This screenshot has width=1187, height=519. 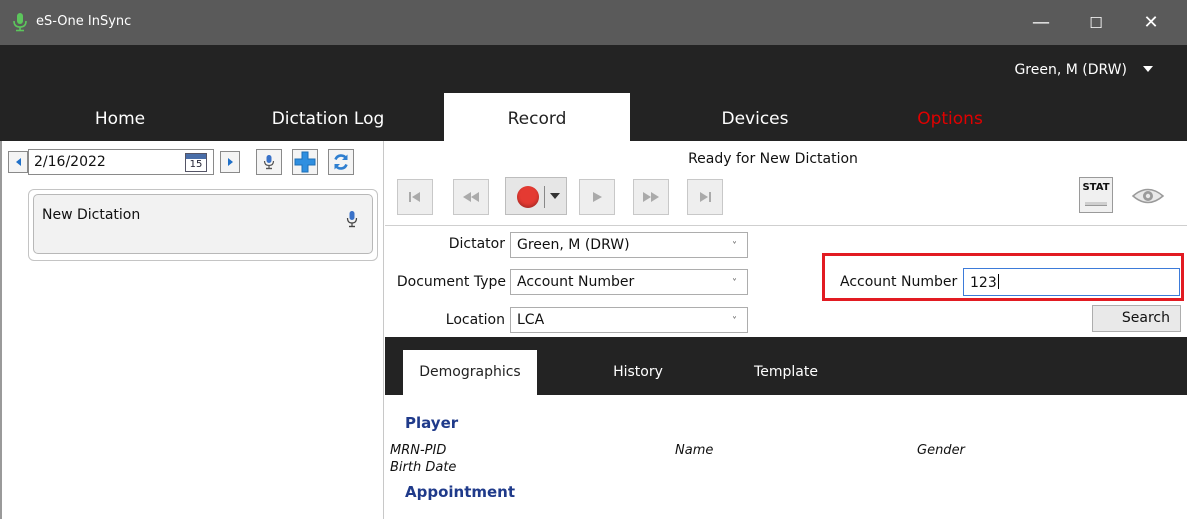 What do you see at coordinates (629, 320) in the screenshot?
I see `location-select: LCA ˅` at bounding box center [629, 320].